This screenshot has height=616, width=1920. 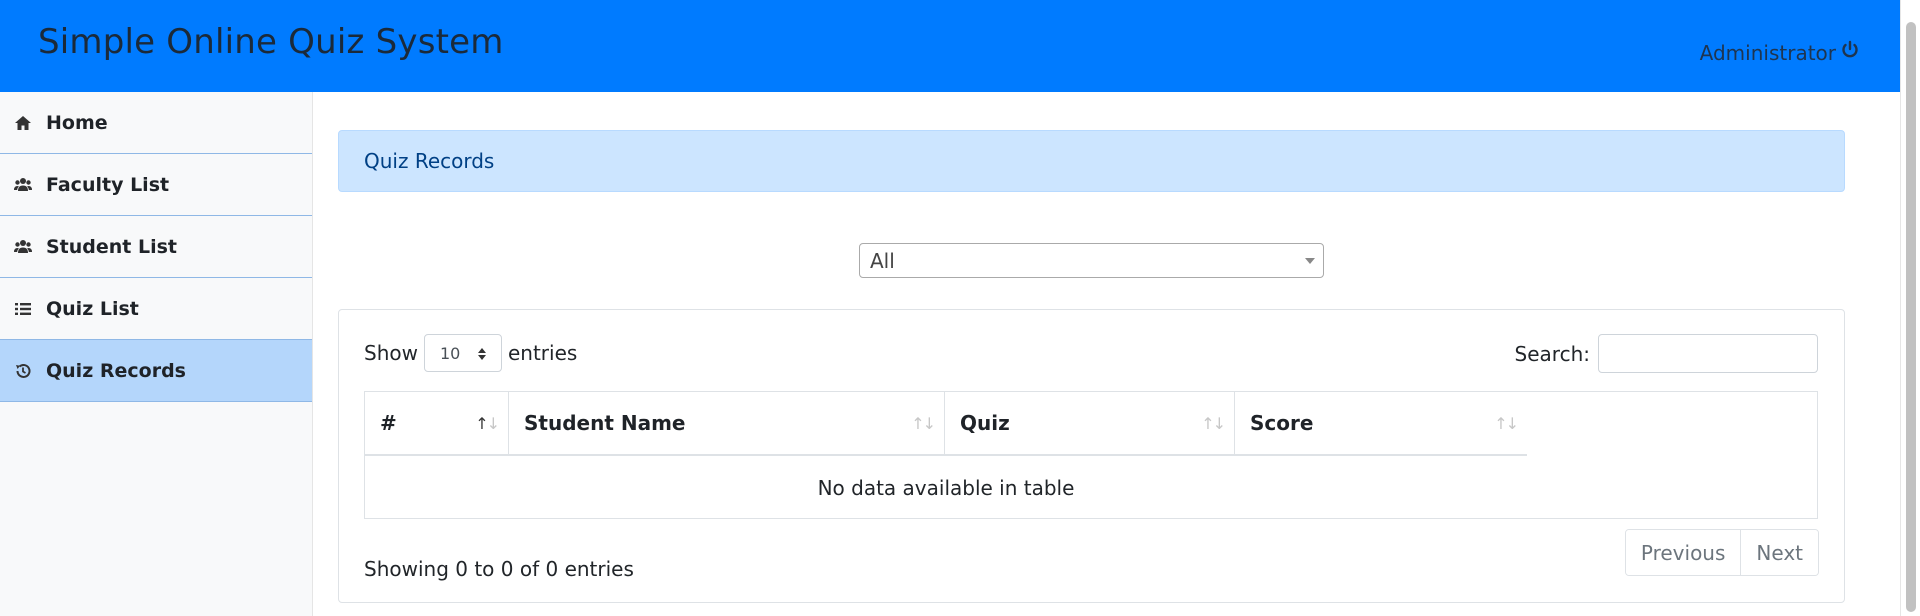 I want to click on scrollbar-thumb, so click(x=1911, y=317).